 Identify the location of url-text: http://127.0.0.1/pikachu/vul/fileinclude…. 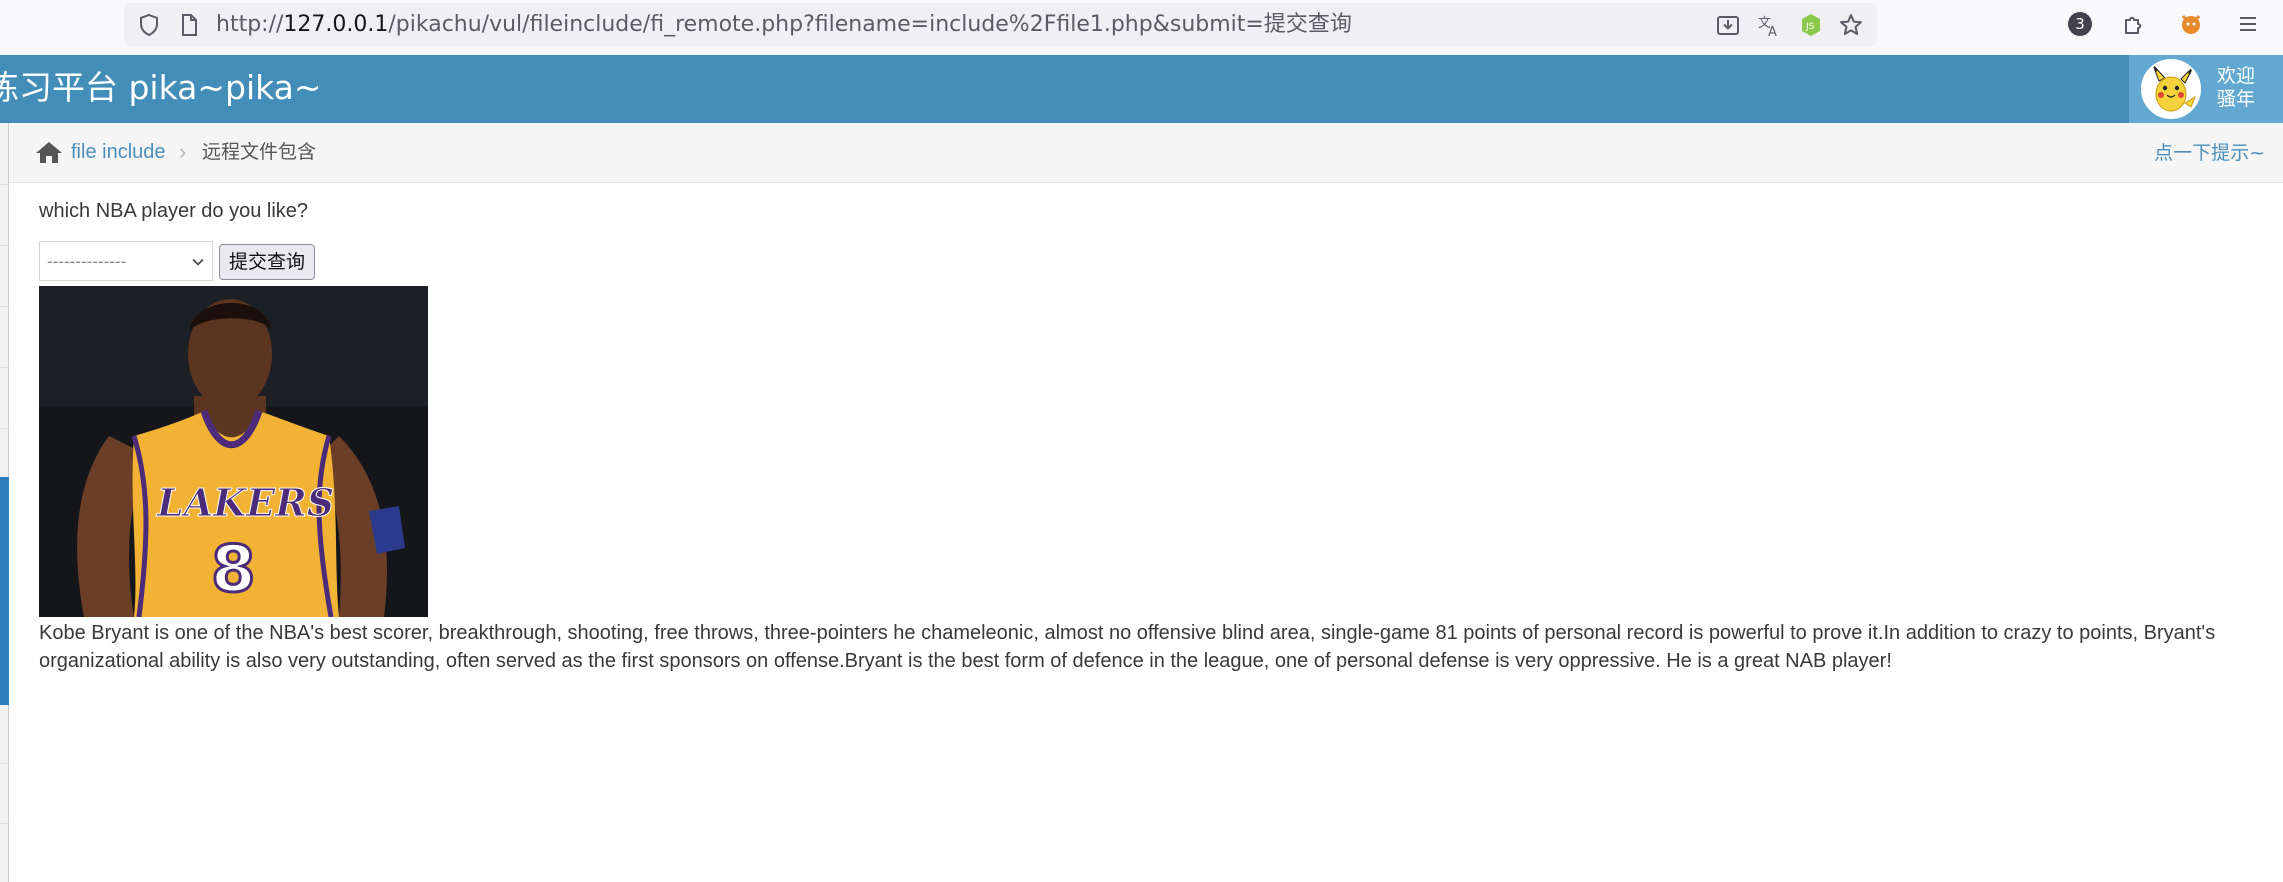
(784, 25).